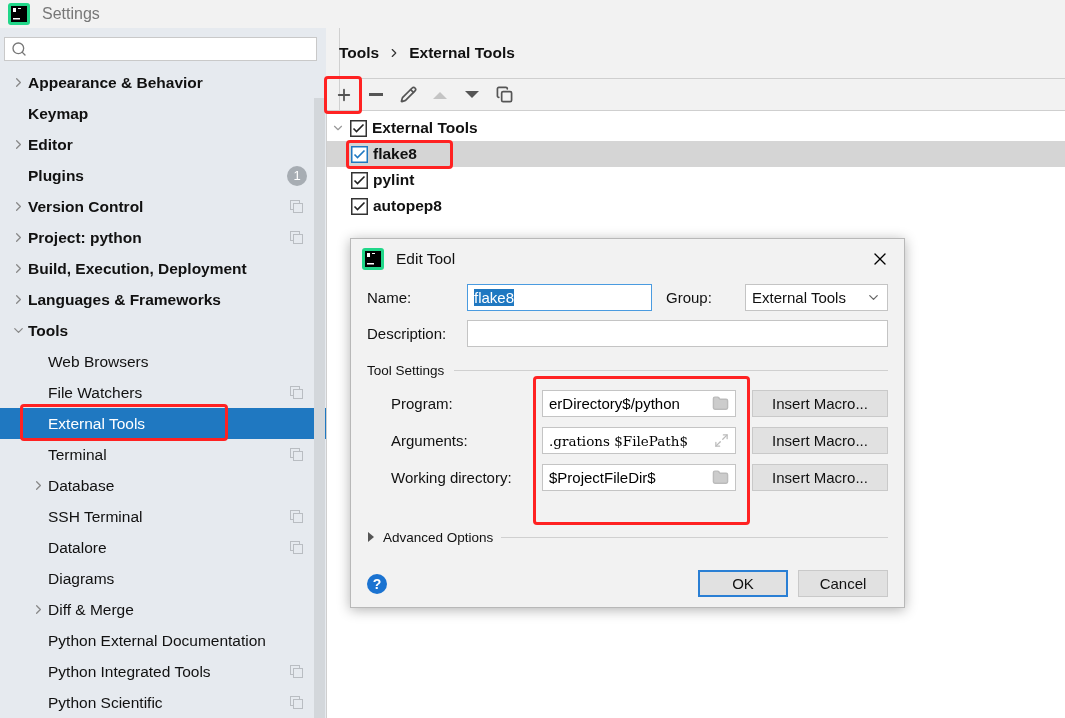  What do you see at coordinates (156, 361) in the screenshot?
I see `sidebar-item: Web Browsers` at bounding box center [156, 361].